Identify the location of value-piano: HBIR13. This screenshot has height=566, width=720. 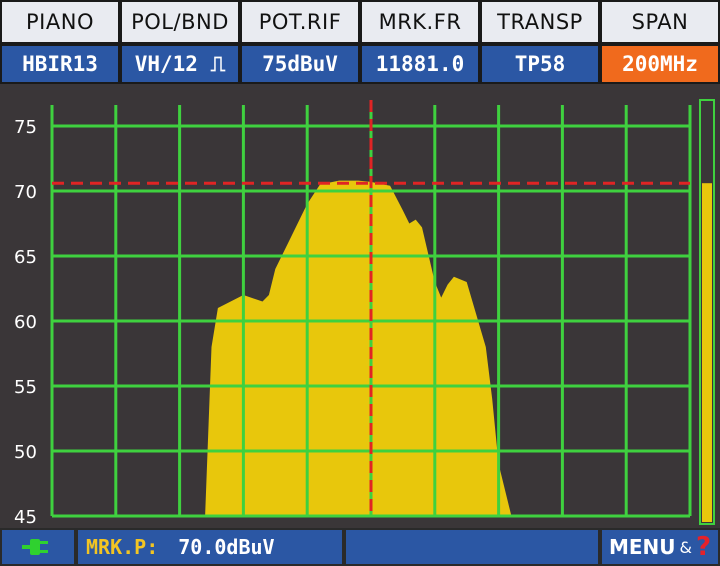
(60, 64).